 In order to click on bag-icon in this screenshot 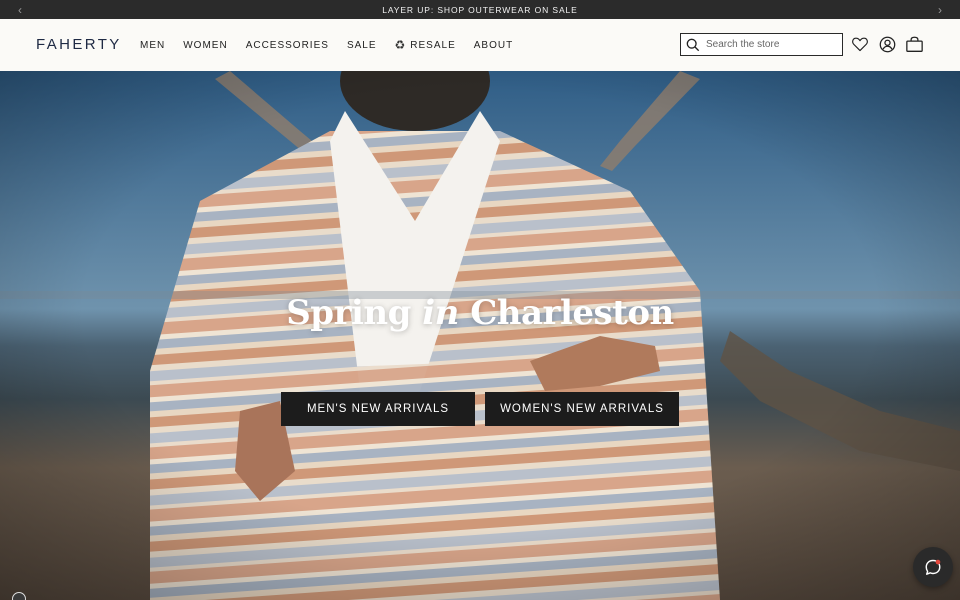, I will do `click(914, 44)`.